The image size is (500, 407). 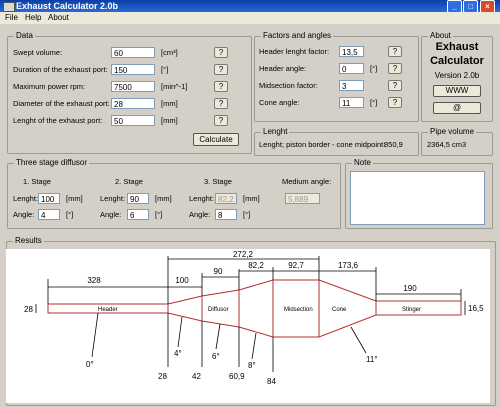 What do you see at coordinates (133, 69) in the screenshot?
I see `port-duration-input: 150` at bounding box center [133, 69].